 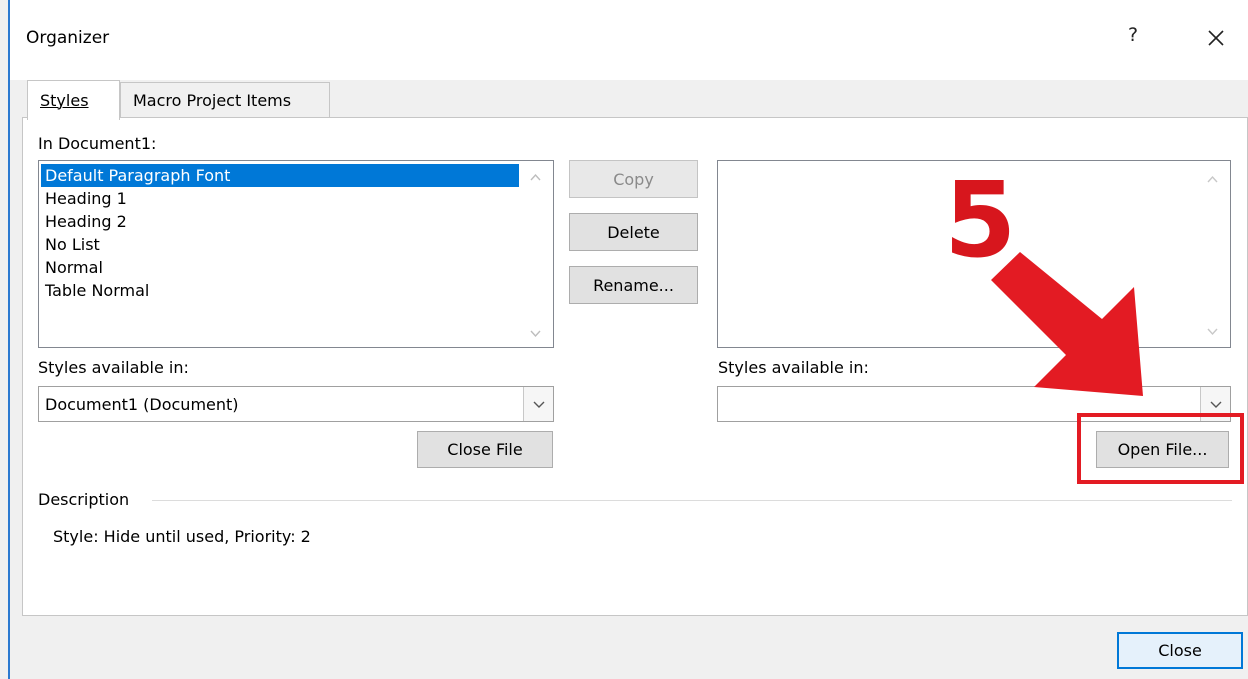 I want to click on copy-button: Copy, so click(x=633, y=179).